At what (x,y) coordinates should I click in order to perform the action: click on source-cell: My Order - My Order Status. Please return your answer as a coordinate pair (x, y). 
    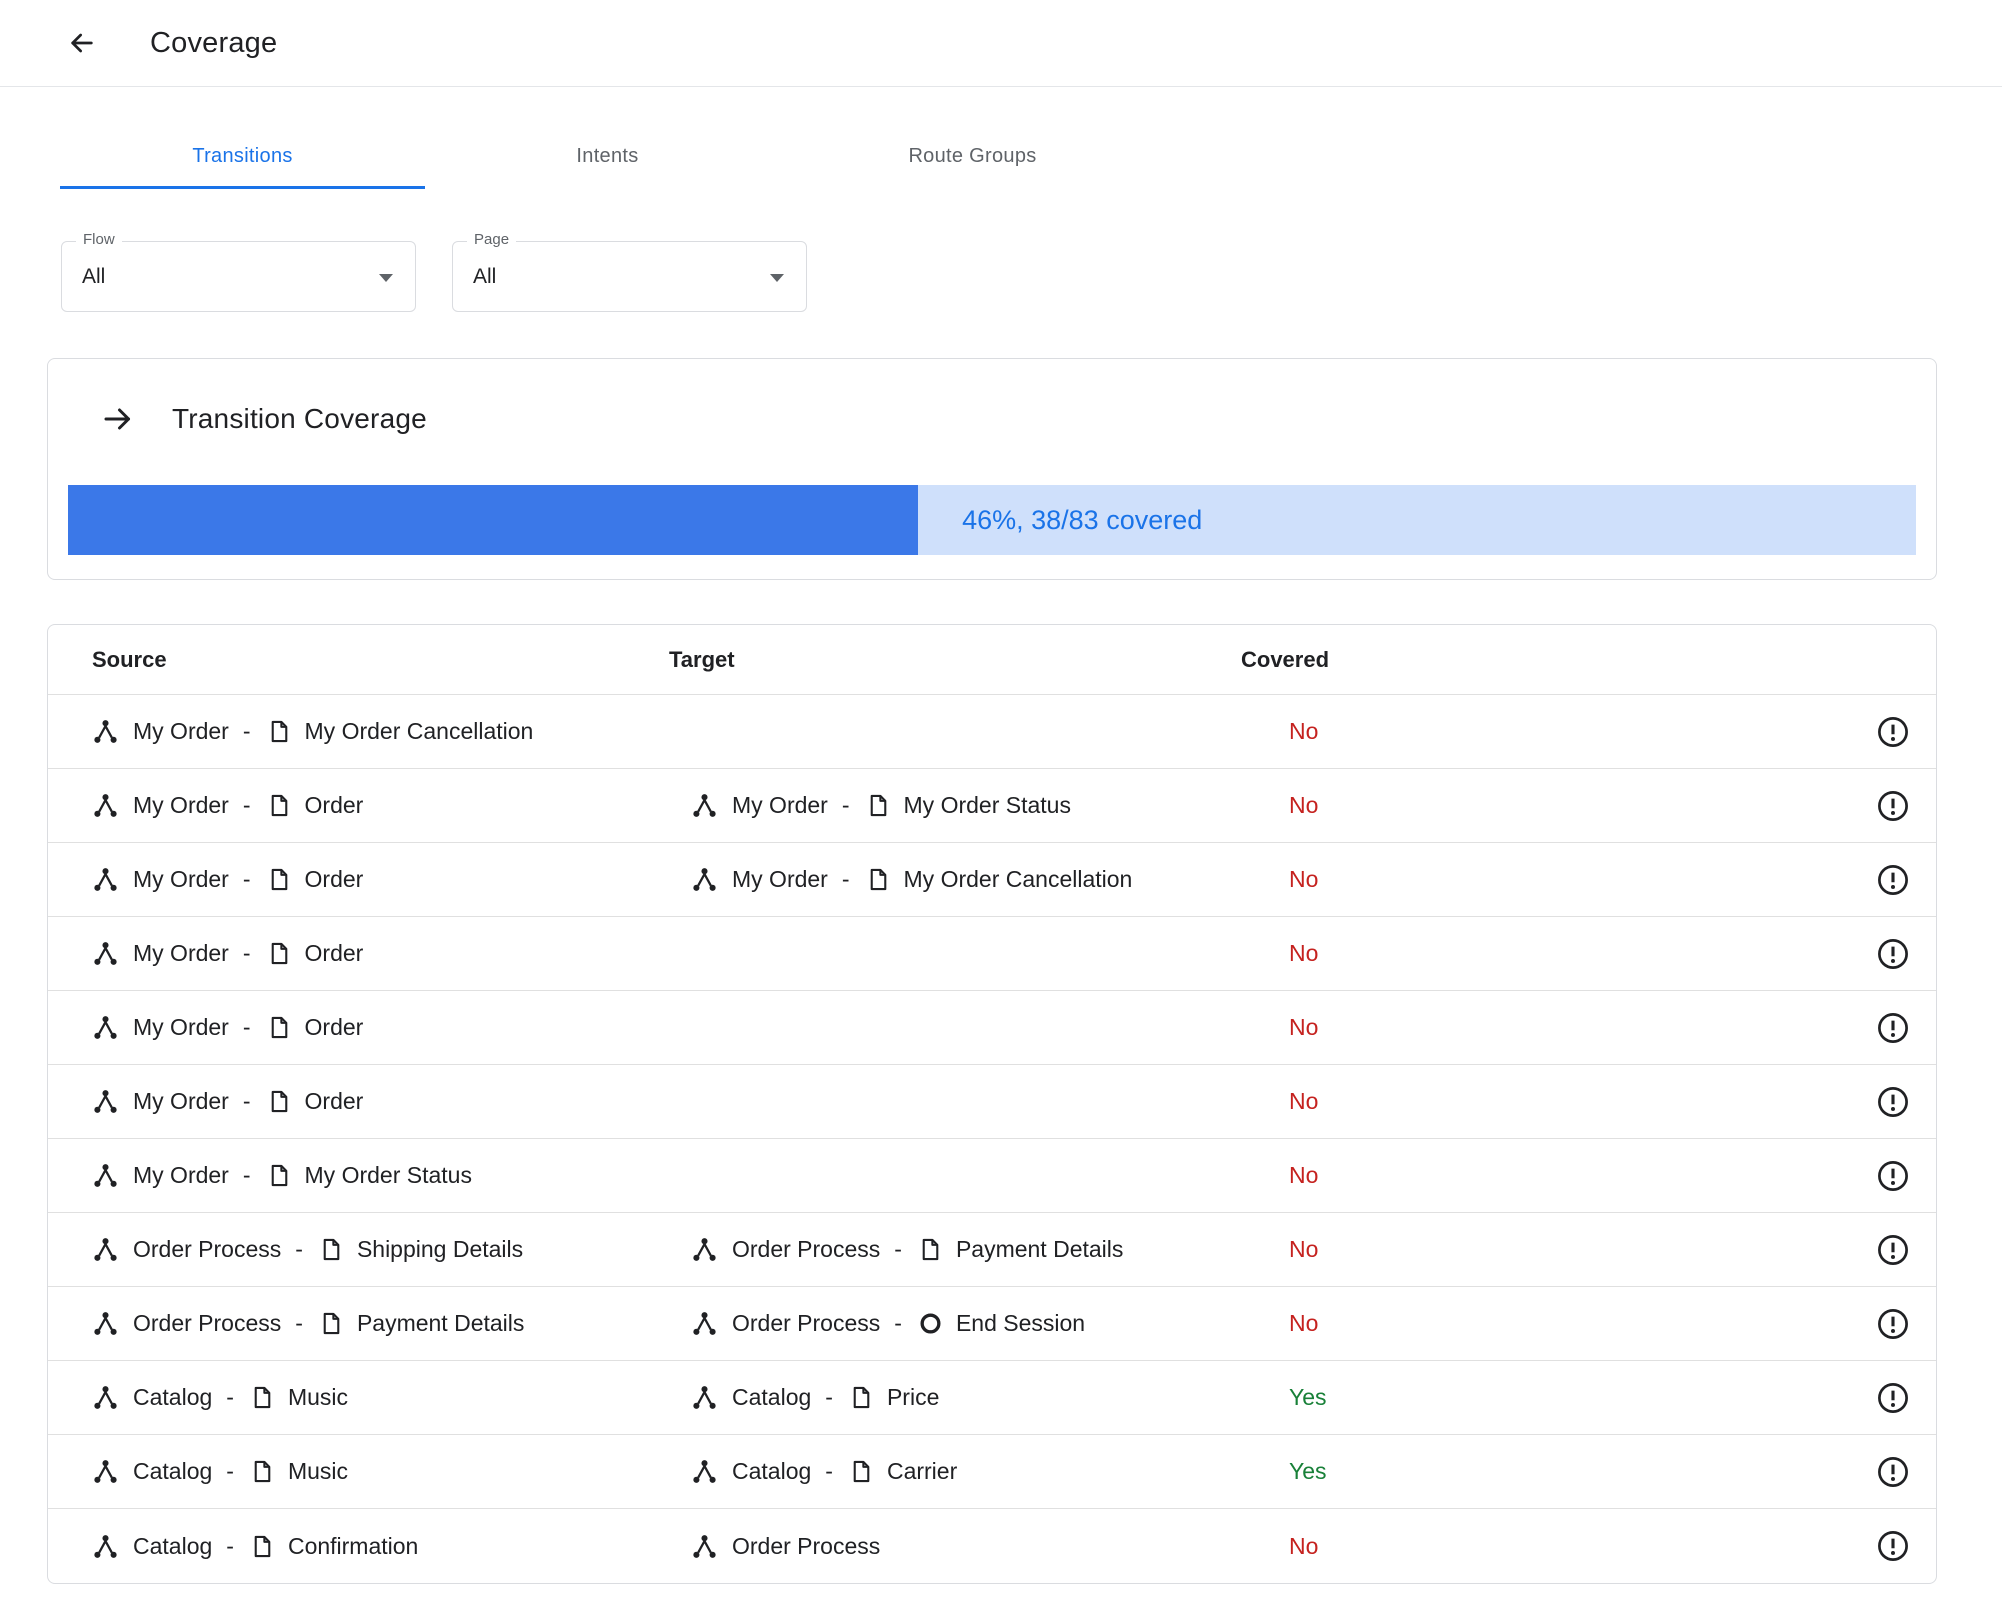
    Looking at the image, I should click on (380, 1175).